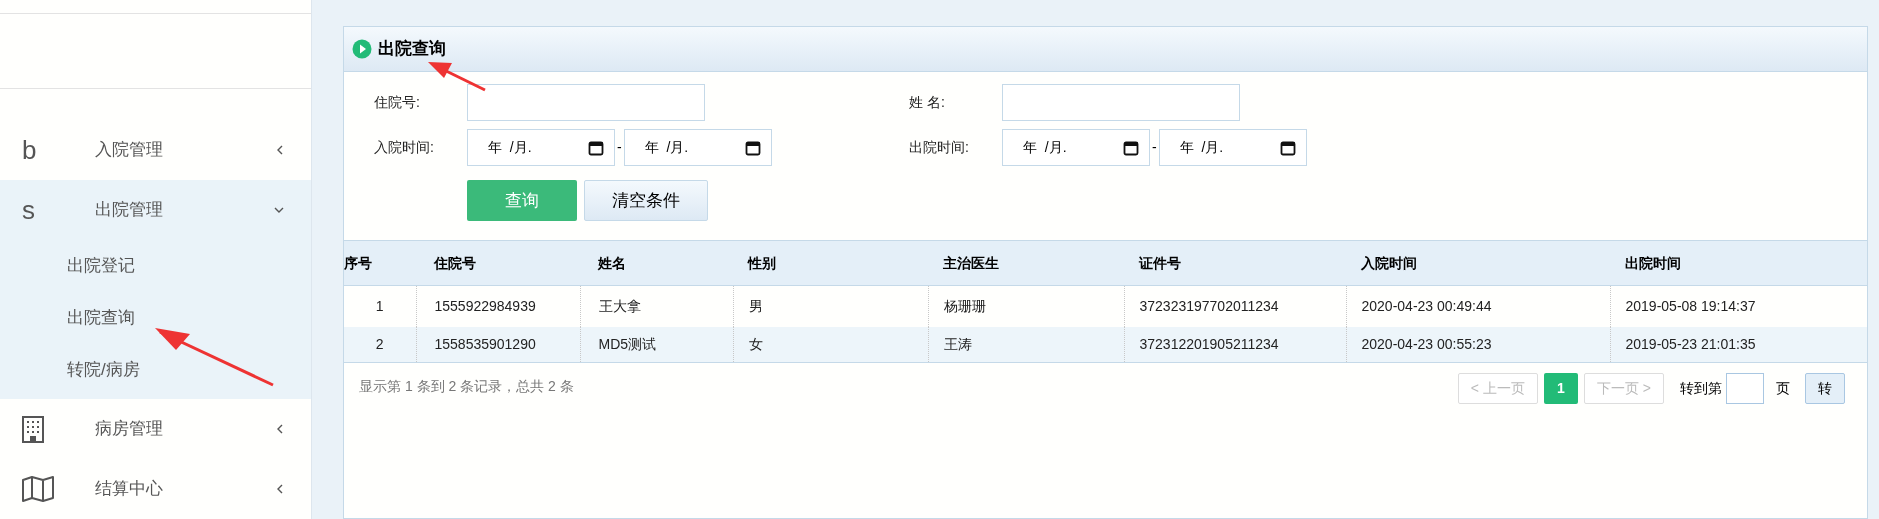 The height and width of the screenshot is (519, 1879). I want to click on field-label: 入院时间:, so click(404, 147).